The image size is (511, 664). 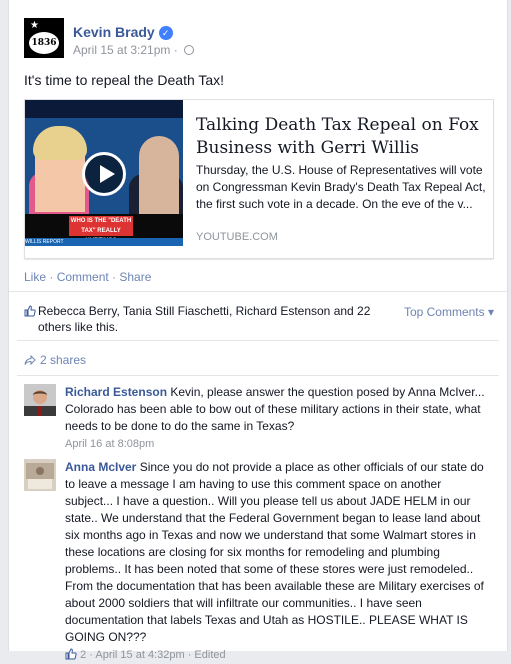 I want to click on post-timestamp: April 15 at 3:21pm, so click(x=121, y=50).